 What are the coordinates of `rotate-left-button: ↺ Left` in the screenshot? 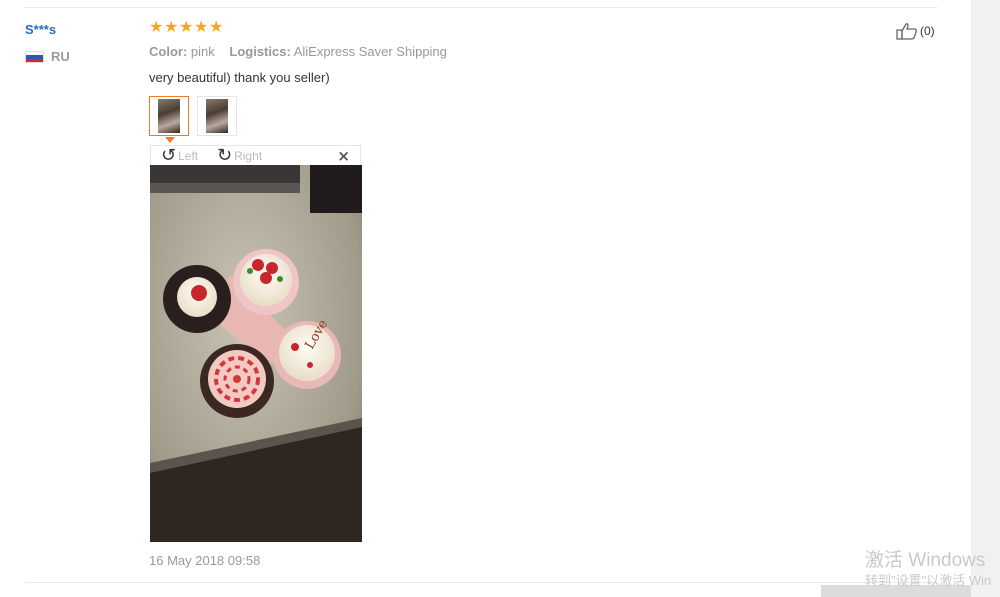 It's located at (179, 156).